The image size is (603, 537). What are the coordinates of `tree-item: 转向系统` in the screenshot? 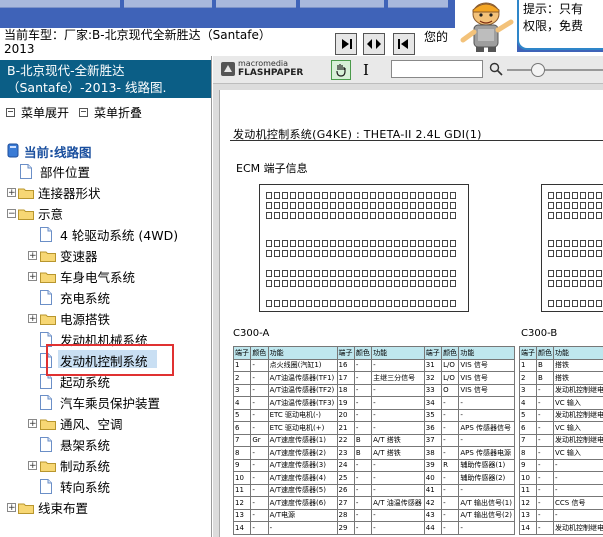 It's located at (105, 486).